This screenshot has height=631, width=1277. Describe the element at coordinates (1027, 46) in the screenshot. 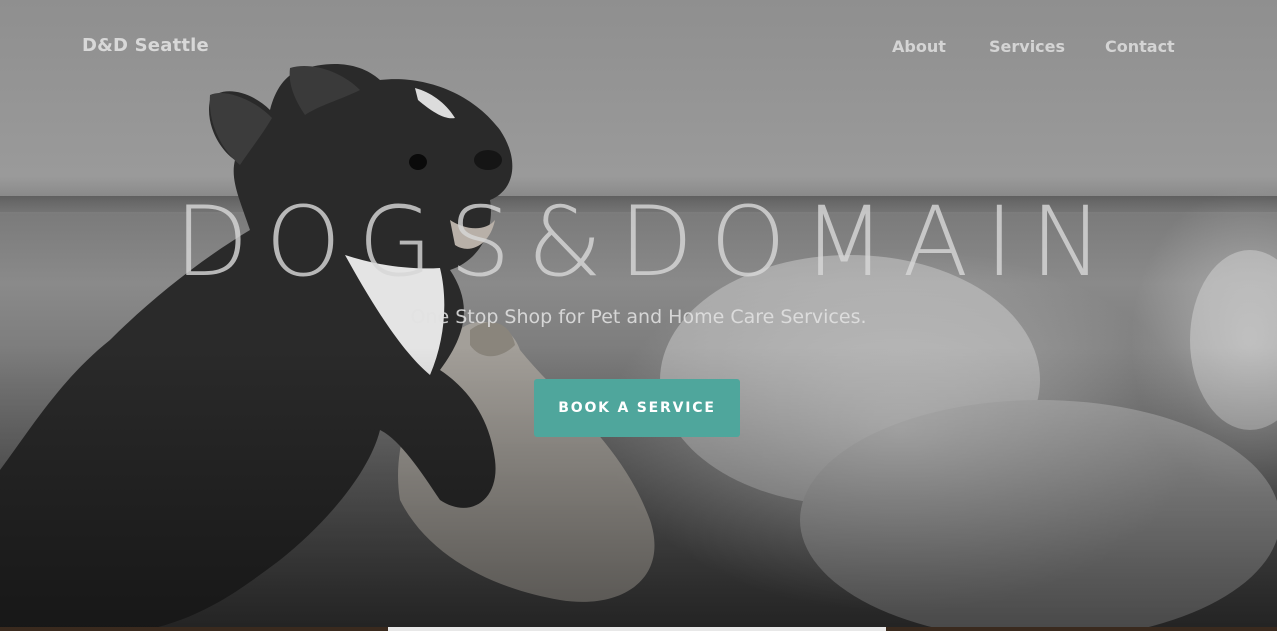

I see `nav-link-services: Services` at that location.